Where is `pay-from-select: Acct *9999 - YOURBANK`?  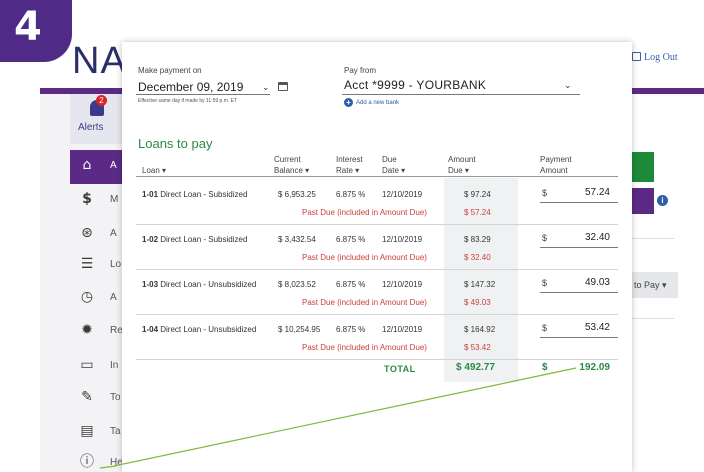
pay-from-select: Acct *9999 - YOURBANK is located at coordinates (415, 85).